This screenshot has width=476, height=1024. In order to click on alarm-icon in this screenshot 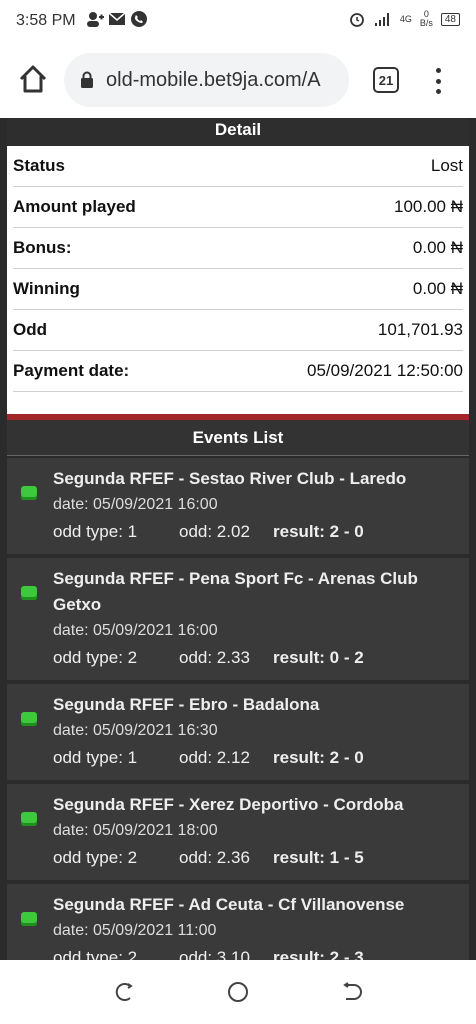, I will do `click(356, 20)`.